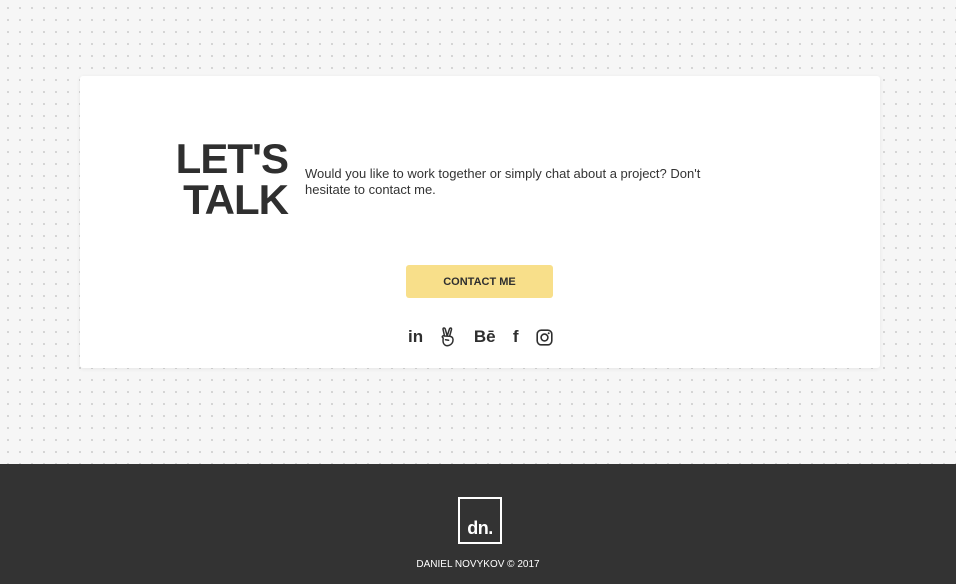  I want to click on social-links: in Bē f, so click(480, 337).